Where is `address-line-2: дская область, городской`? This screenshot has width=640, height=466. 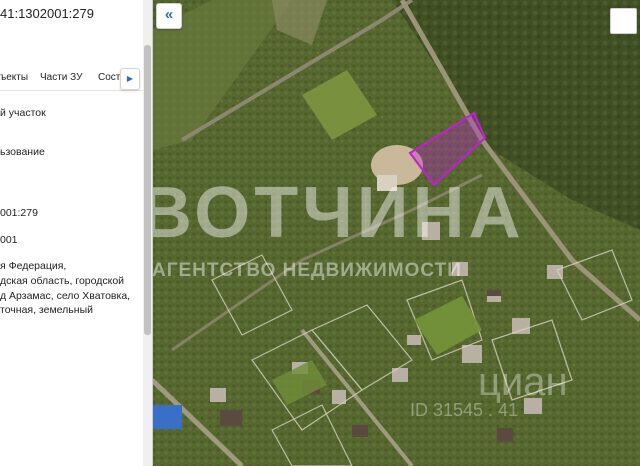 address-line-2: дская область, городской is located at coordinates (62, 281).